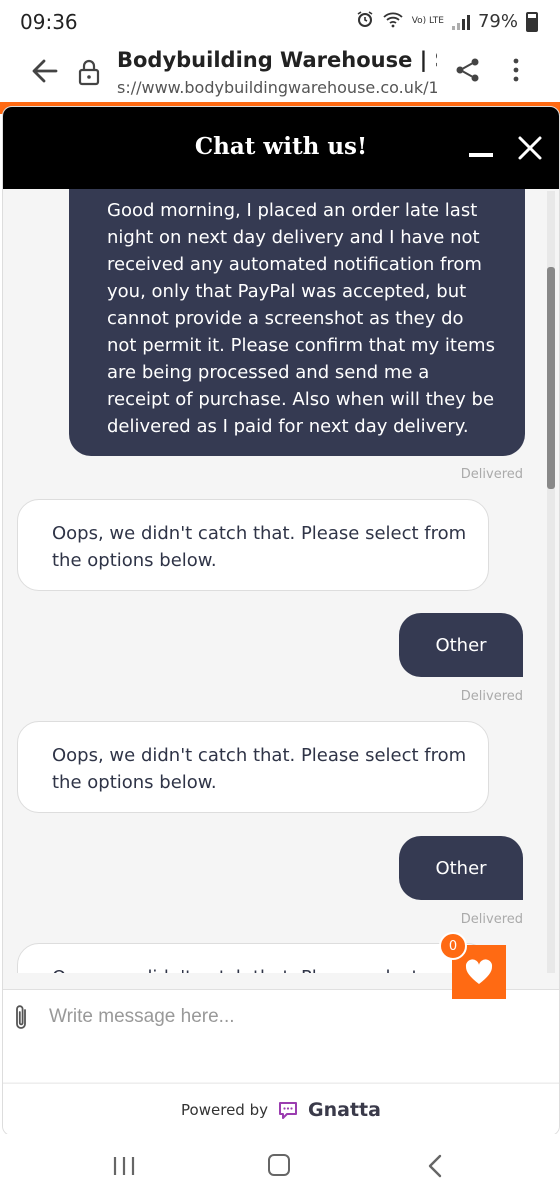  What do you see at coordinates (530, 148) in the screenshot?
I see `close-icon` at bounding box center [530, 148].